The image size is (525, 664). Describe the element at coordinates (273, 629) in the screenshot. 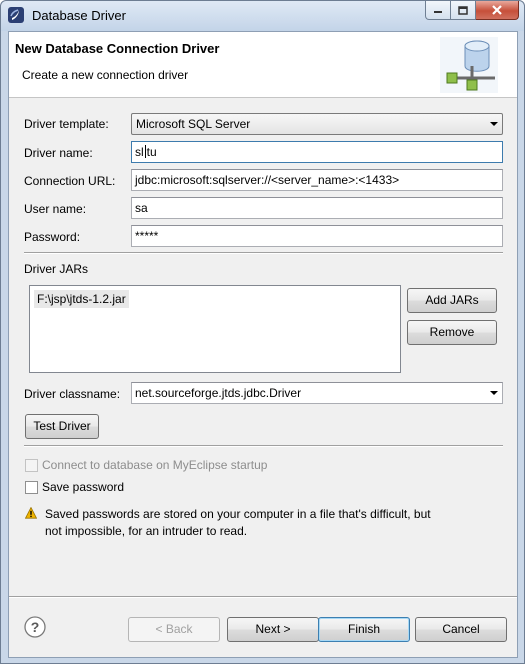

I see `next-button: Next >` at that location.